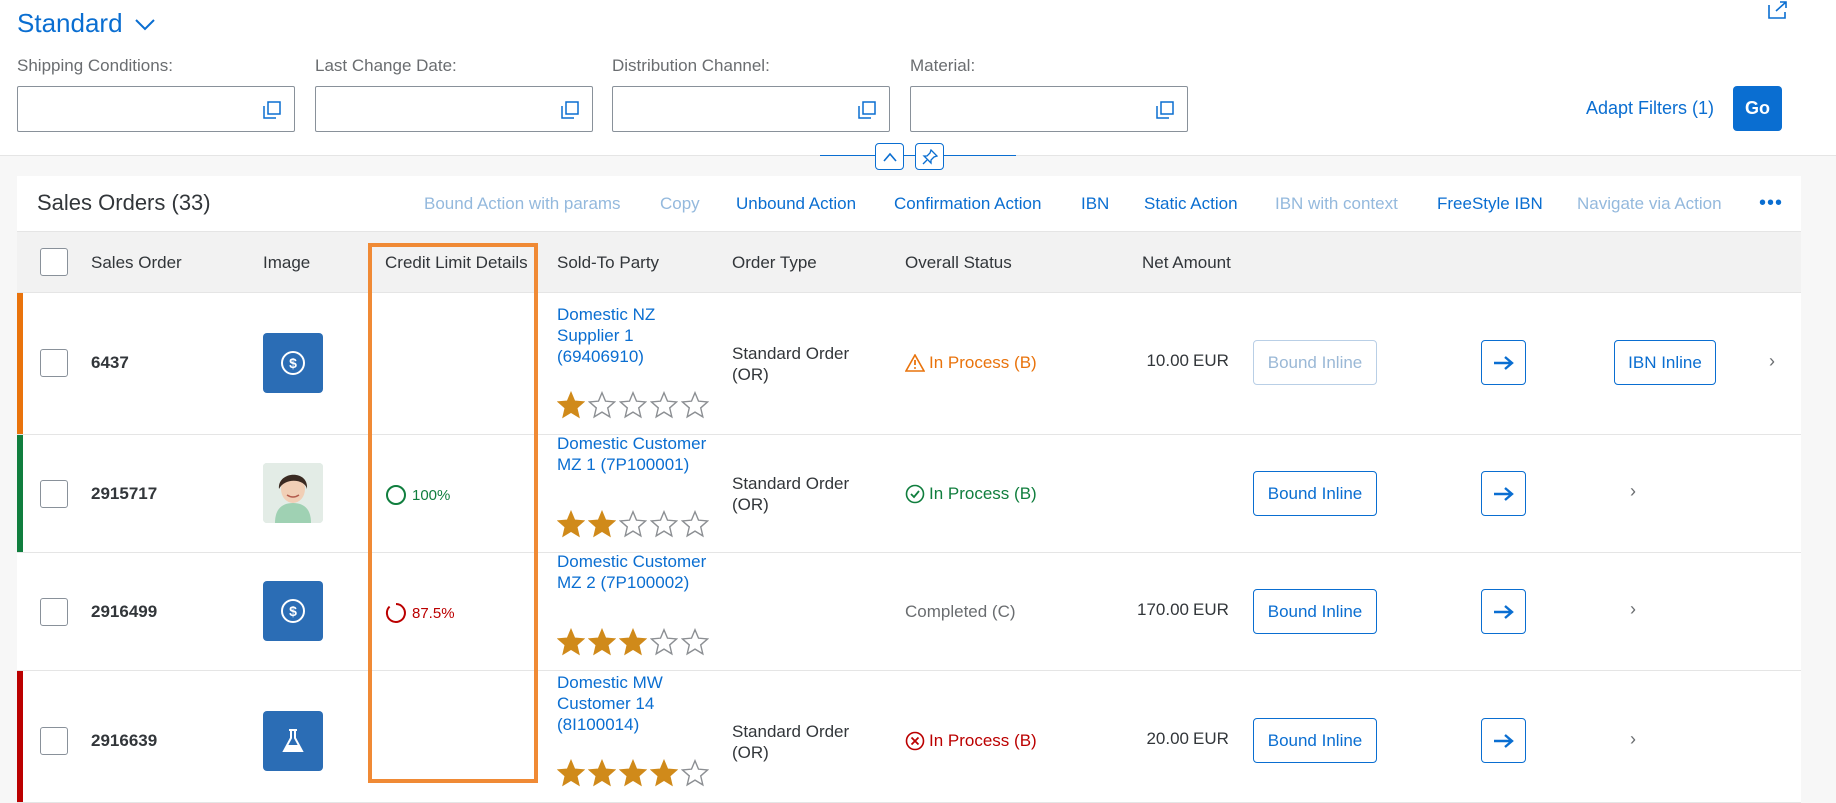 The width and height of the screenshot is (1836, 803). What do you see at coordinates (1167, 738) in the screenshot?
I see `net-amount: 20.00` at bounding box center [1167, 738].